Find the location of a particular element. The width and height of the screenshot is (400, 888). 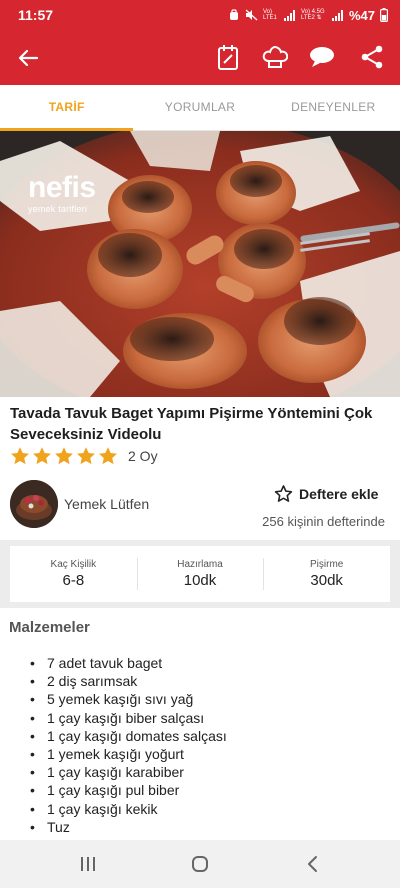

star-outline-icon is located at coordinates (283, 493).